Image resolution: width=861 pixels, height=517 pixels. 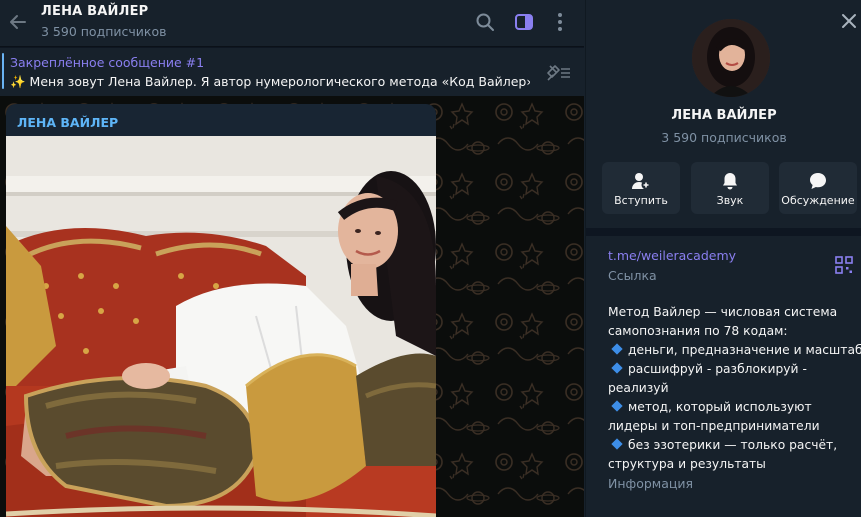 I want to click on pinned-indicator, so click(x=3, y=71).